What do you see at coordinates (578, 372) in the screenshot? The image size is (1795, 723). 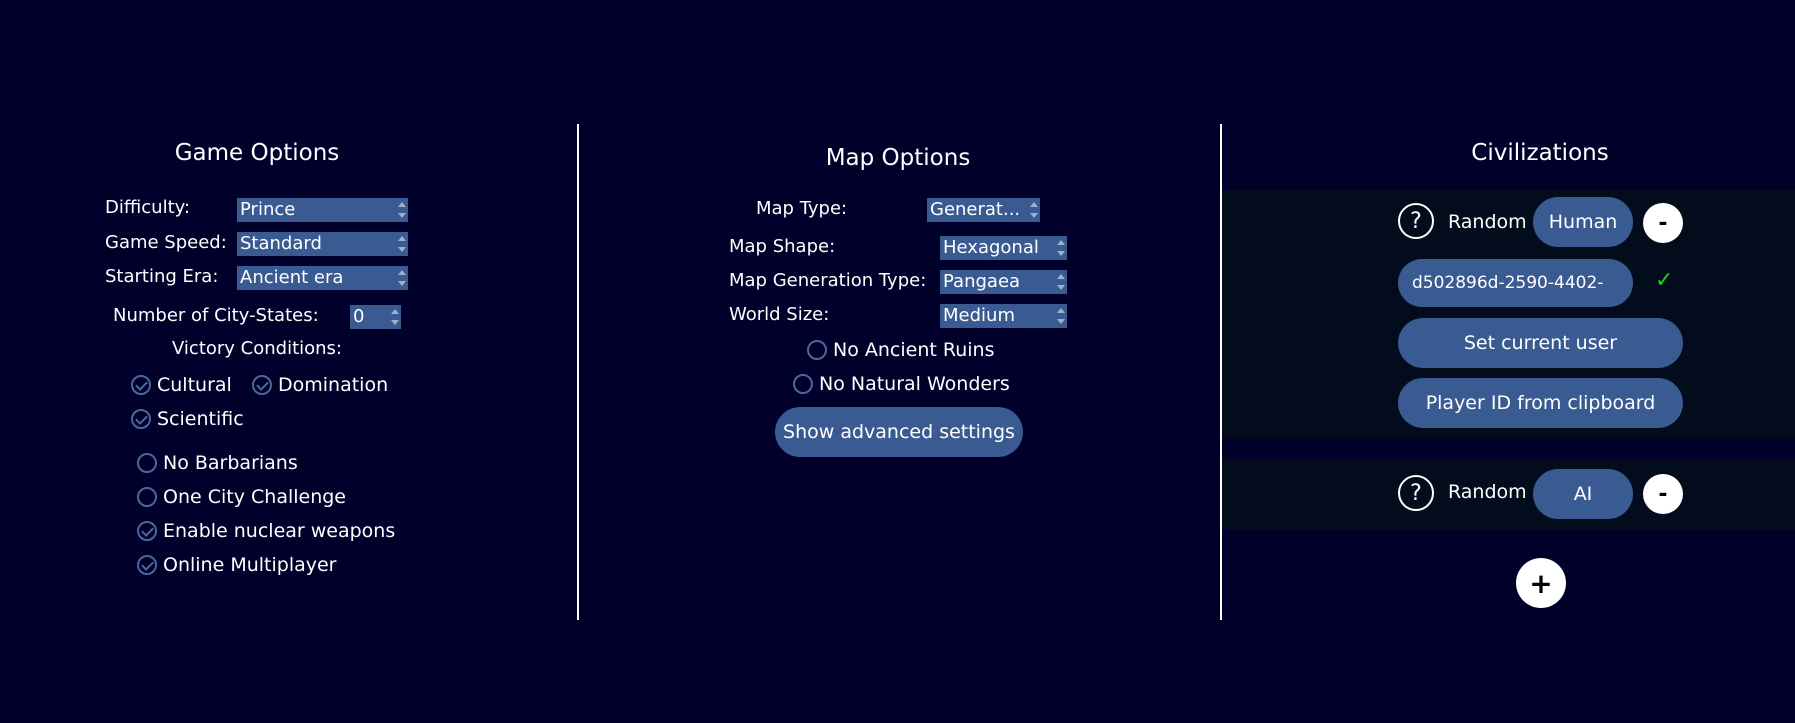 I see `left-divider` at bounding box center [578, 372].